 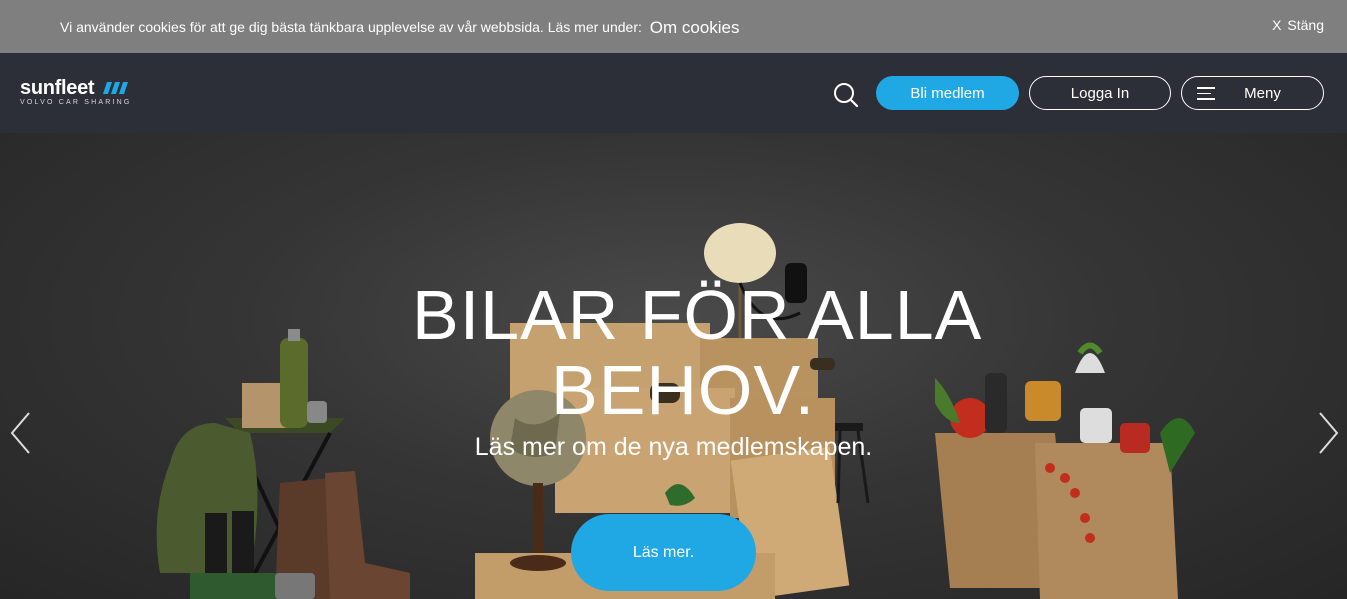 I want to click on cookie-close-button: X Stäng, so click(x=1298, y=25).